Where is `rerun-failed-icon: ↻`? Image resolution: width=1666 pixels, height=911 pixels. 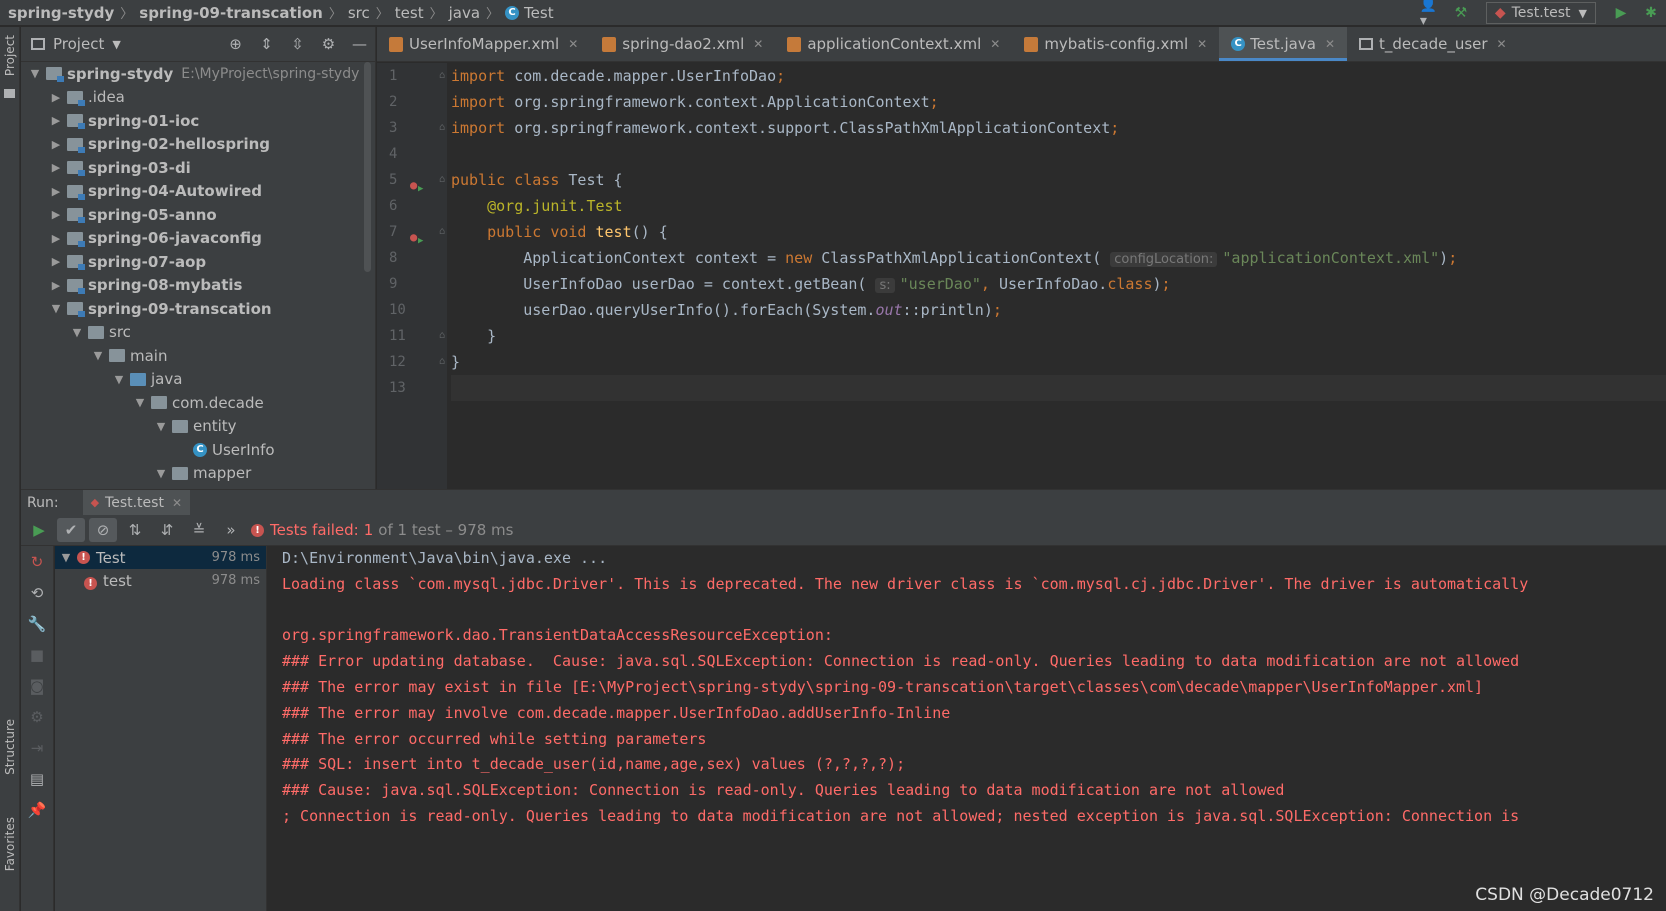
rerun-failed-icon: ↻ is located at coordinates (37, 561).